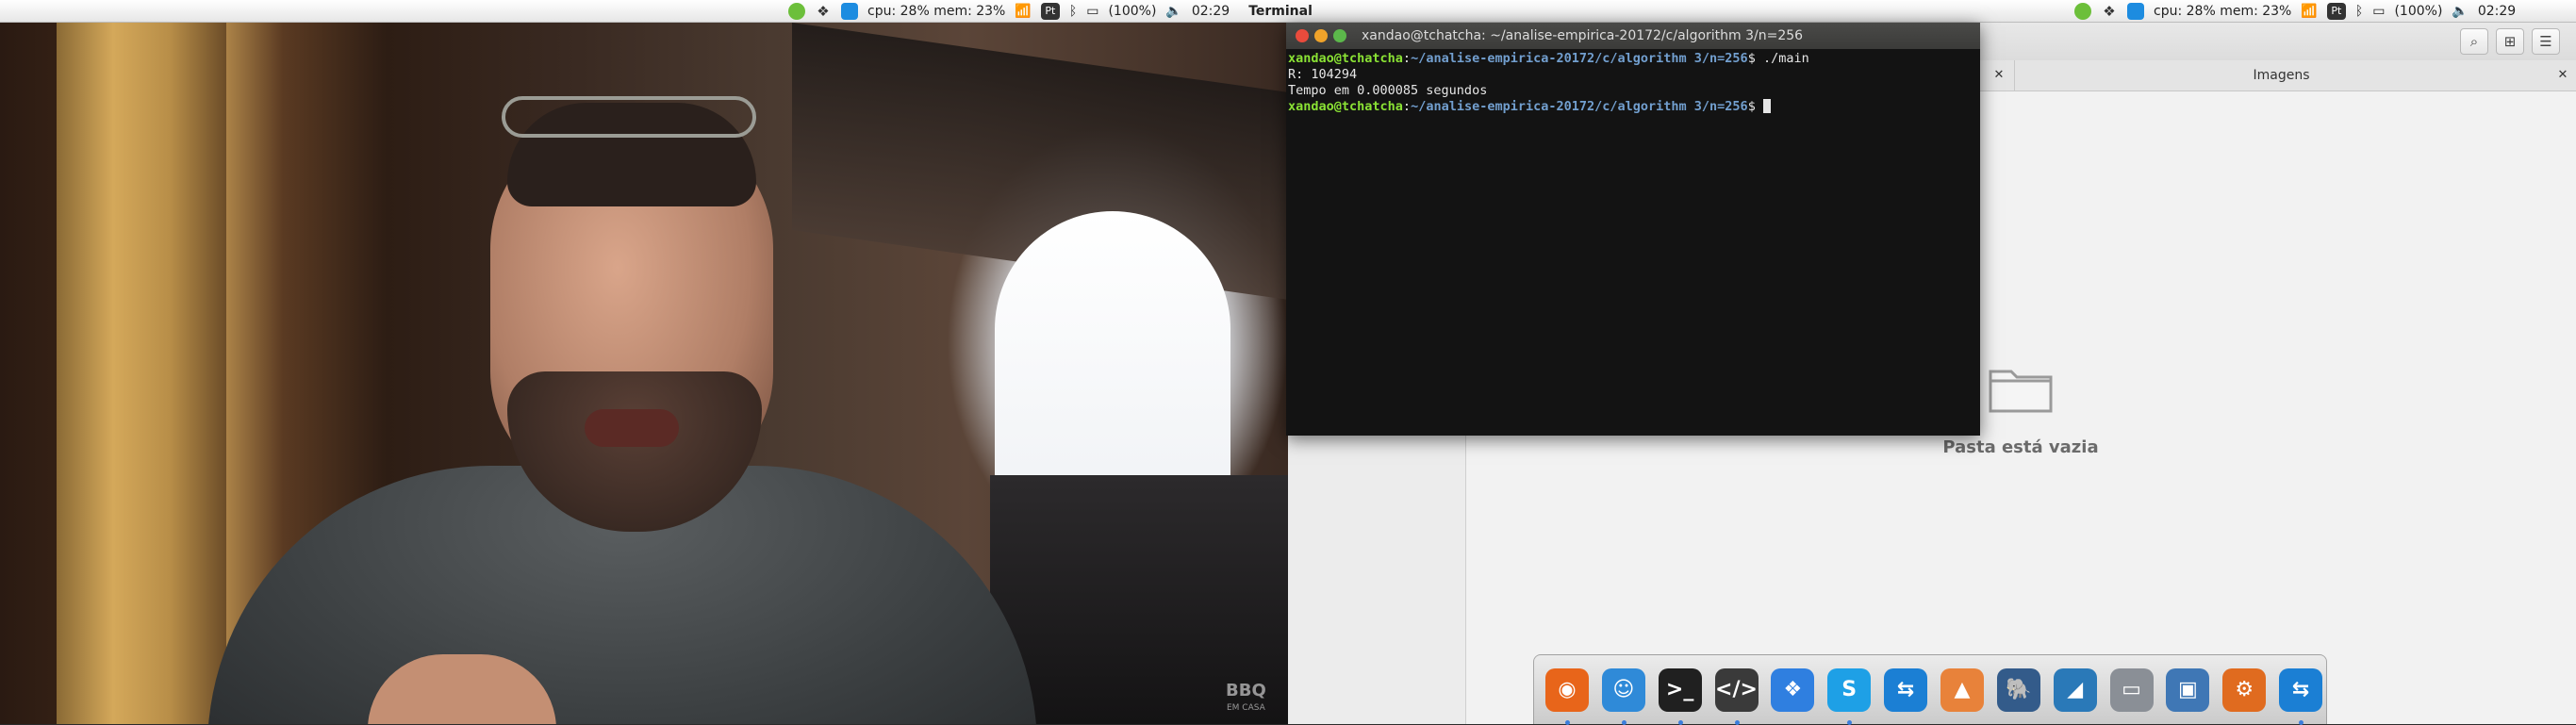 The image size is (2576, 725). Describe the element at coordinates (1321, 36) in the screenshot. I see `window-minimize-button` at that location.